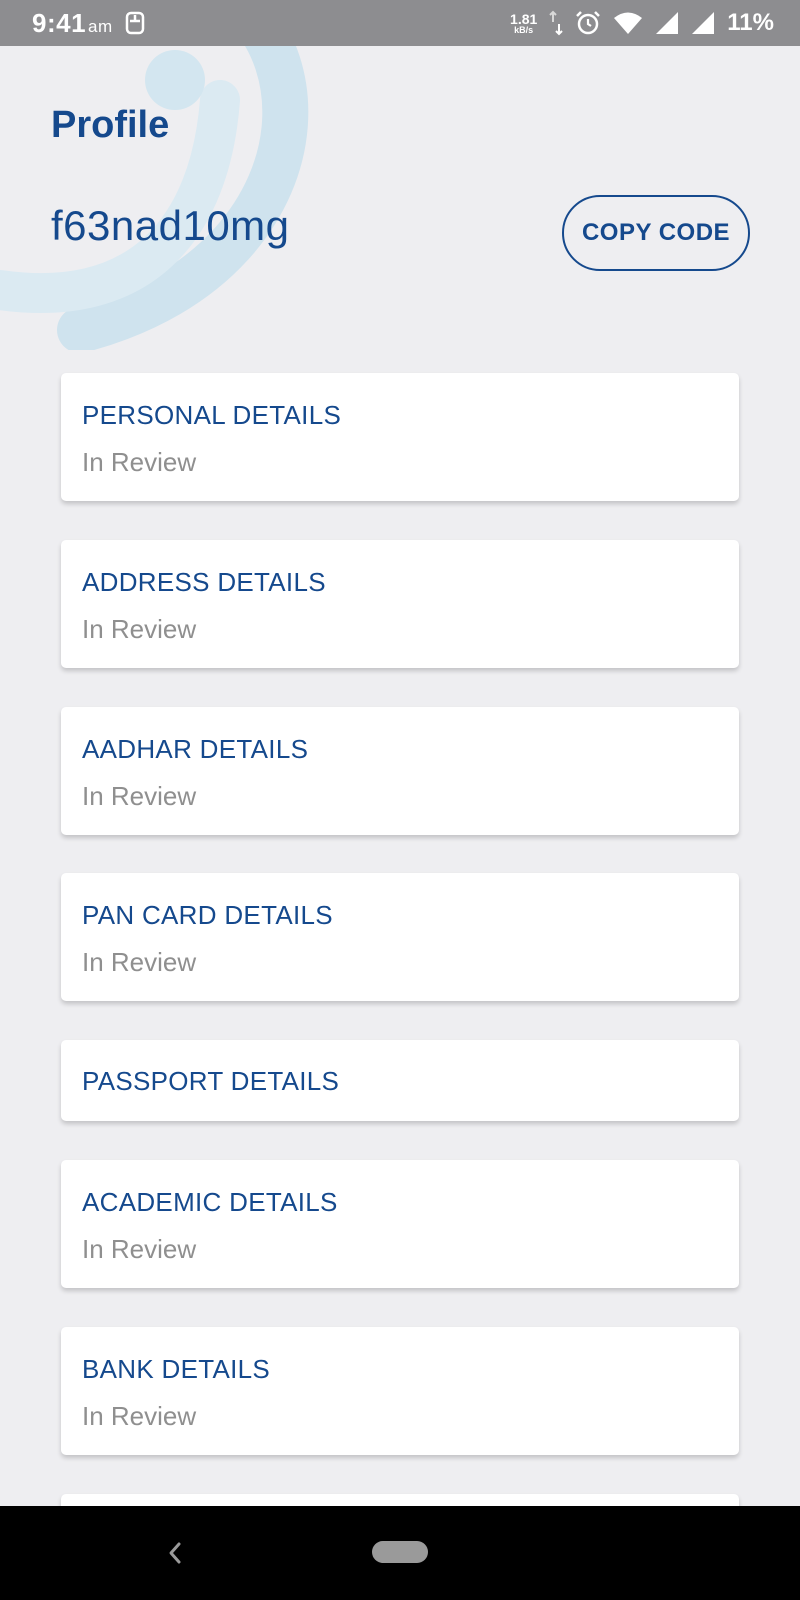 The width and height of the screenshot is (800, 1600). I want to click on wifi-icon, so click(628, 23).